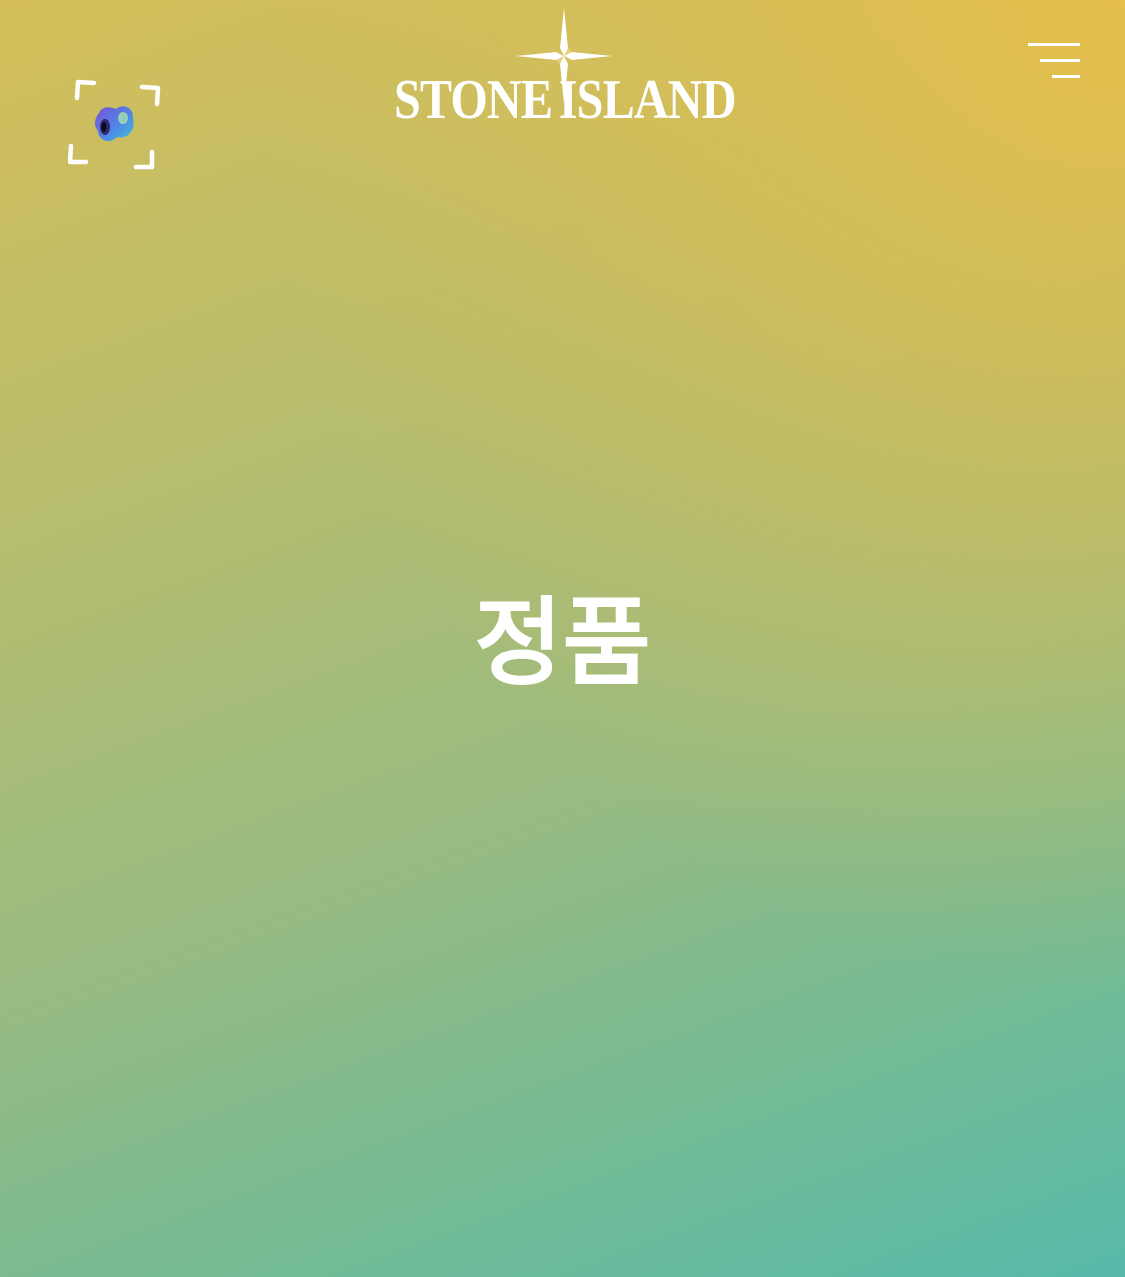  What do you see at coordinates (562, 643) in the screenshot?
I see `page-title: 정품` at bounding box center [562, 643].